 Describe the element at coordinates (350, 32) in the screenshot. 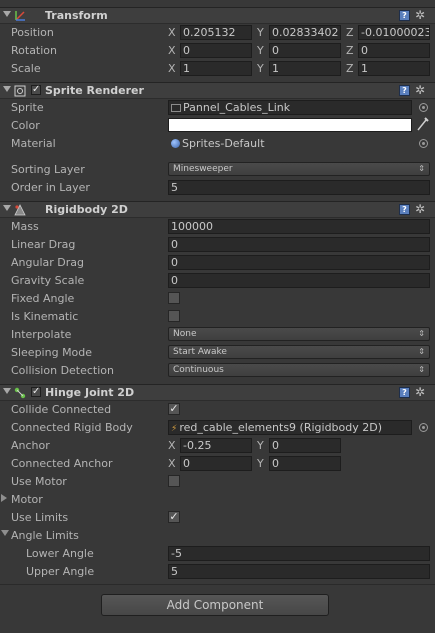

I see `position-z-label: Z` at that location.